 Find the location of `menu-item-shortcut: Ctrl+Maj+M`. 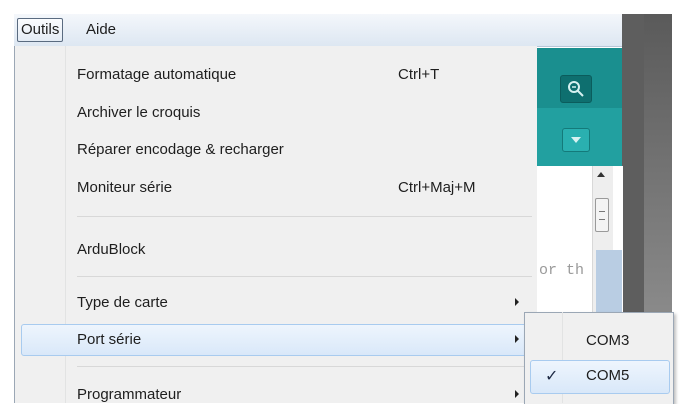

menu-item-shortcut: Ctrl+Maj+M is located at coordinates (437, 187).